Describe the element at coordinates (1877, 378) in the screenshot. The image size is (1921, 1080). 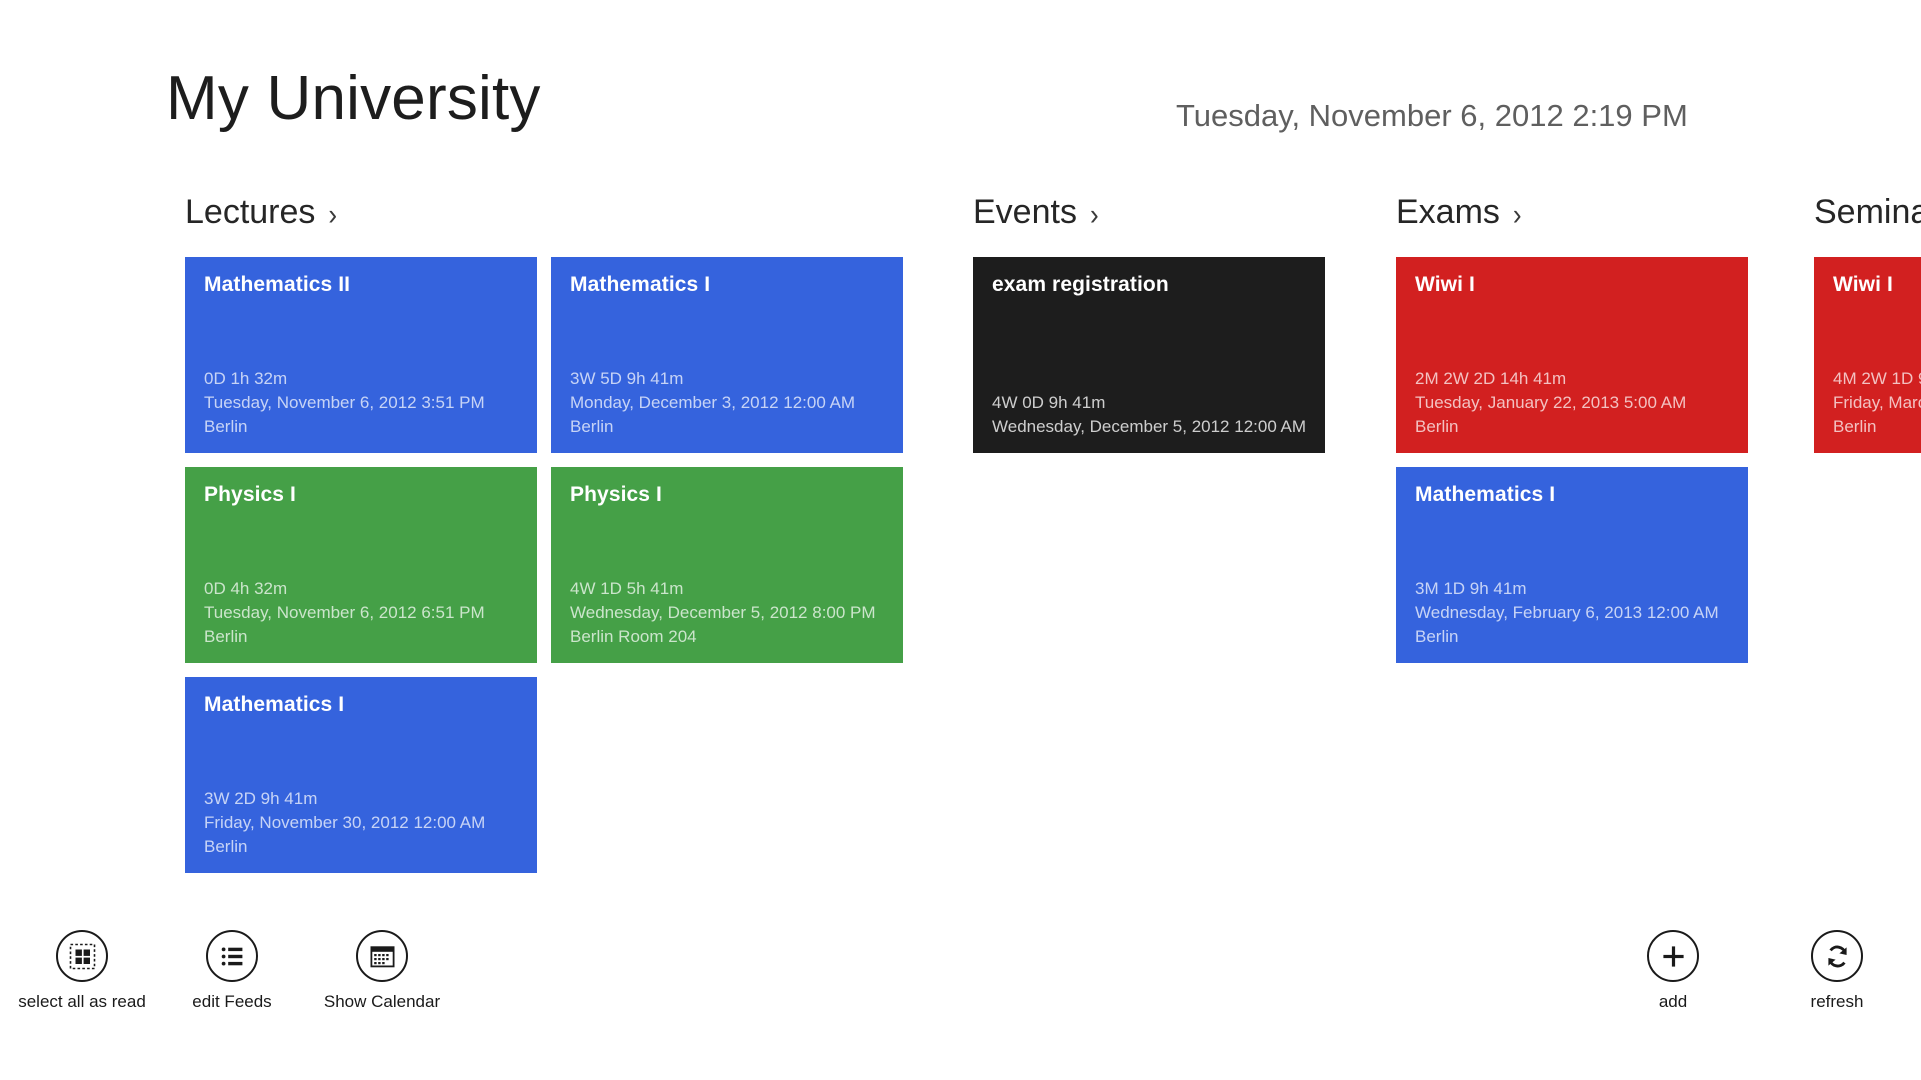
I see `tile-countdown: 4M 2W 1D 9h 41m` at that location.